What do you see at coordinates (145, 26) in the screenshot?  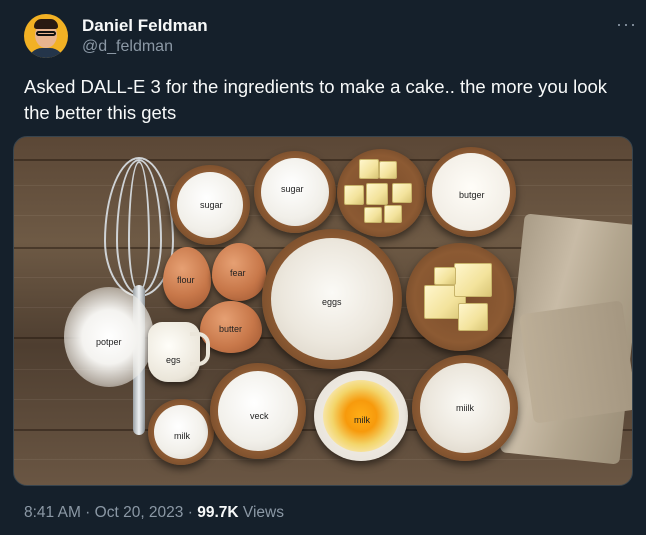 I see `author-name: Daniel Feldman` at bounding box center [145, 26].